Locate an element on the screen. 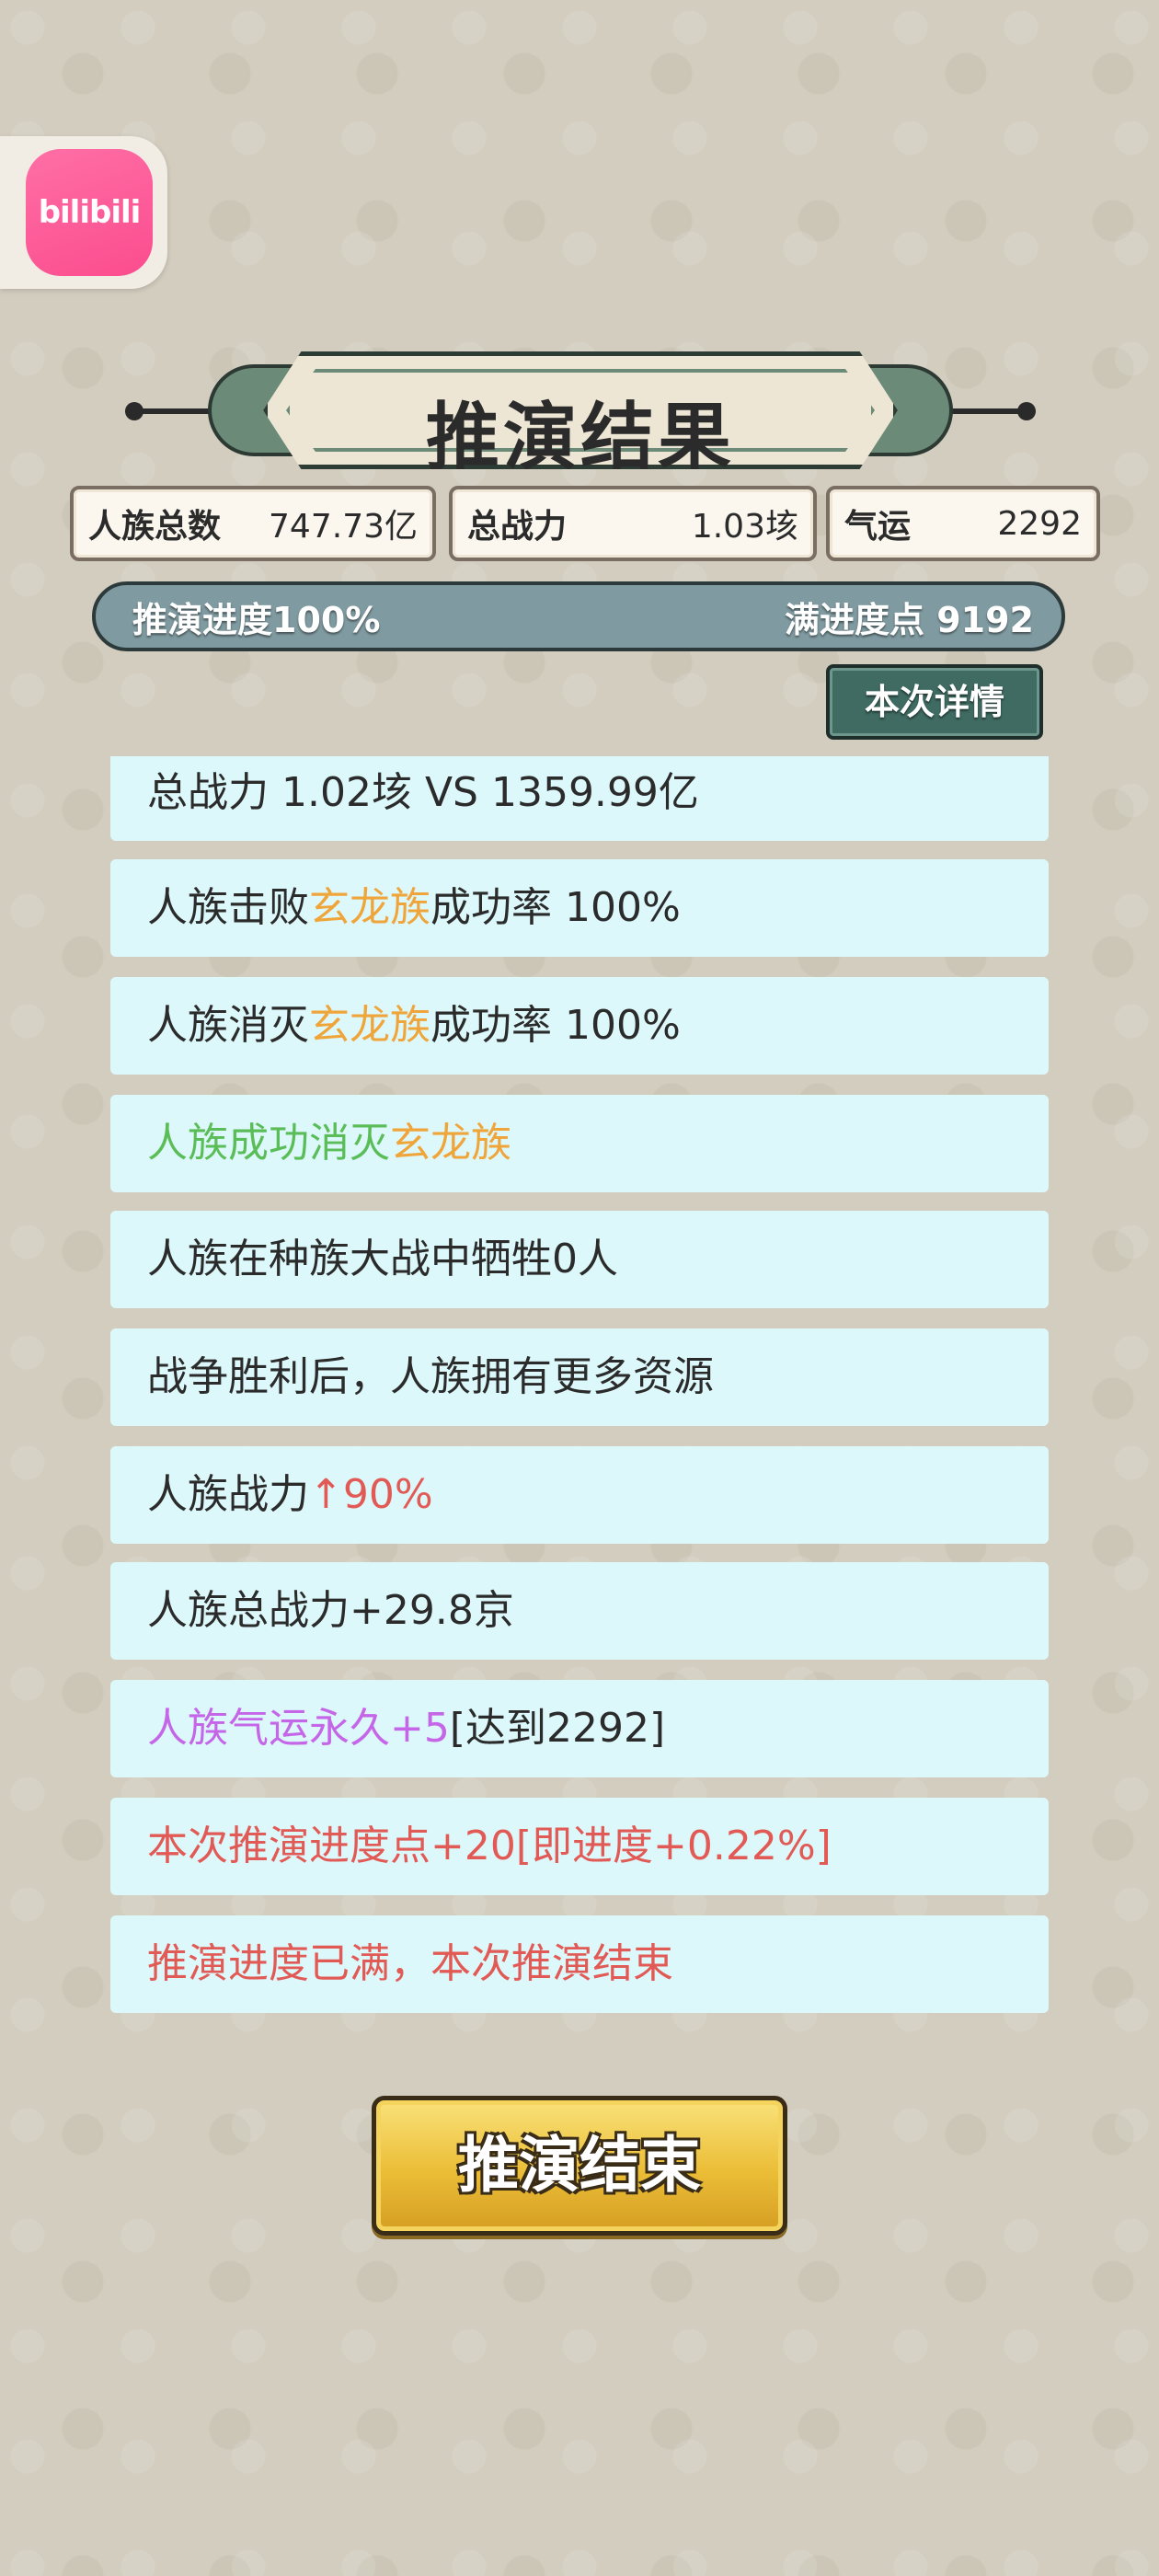 This screenshot has width=1159, height=2576. result-text: 人族击败 is located at coordinates (228, 907).